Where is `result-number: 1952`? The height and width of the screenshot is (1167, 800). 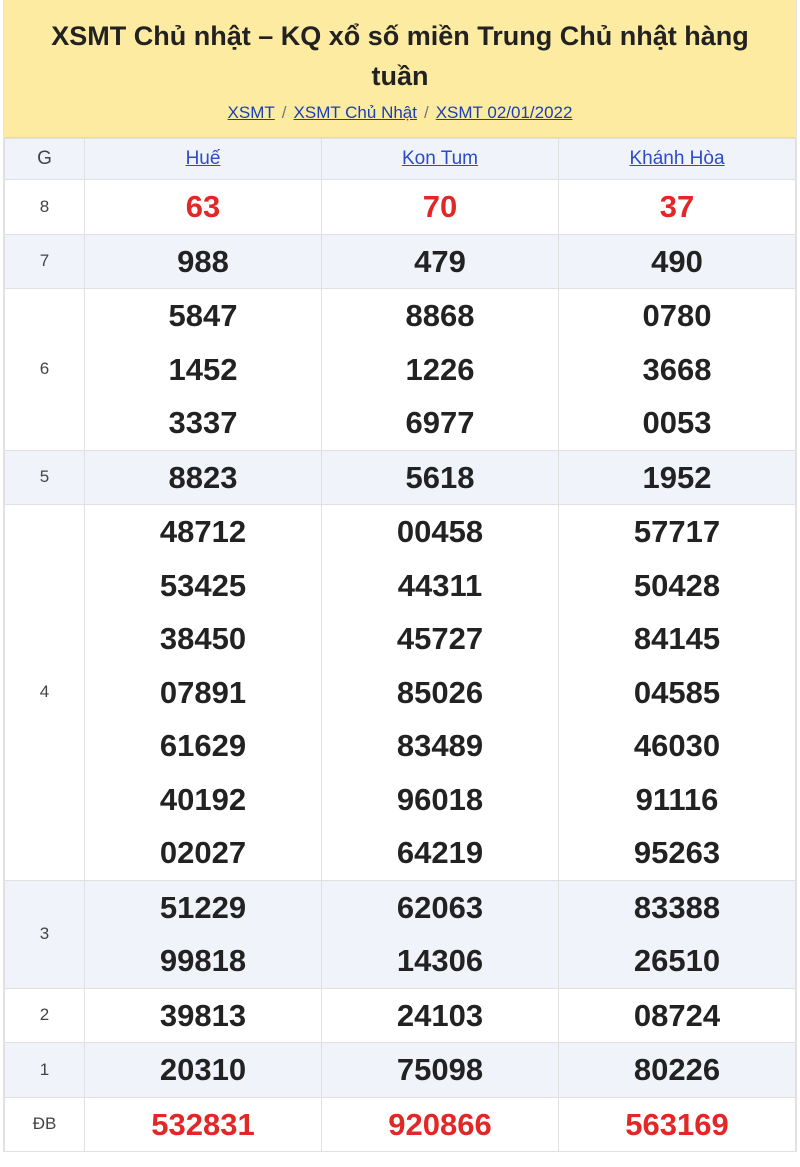 result-number: 1952 is located at coordinates (677, 477).